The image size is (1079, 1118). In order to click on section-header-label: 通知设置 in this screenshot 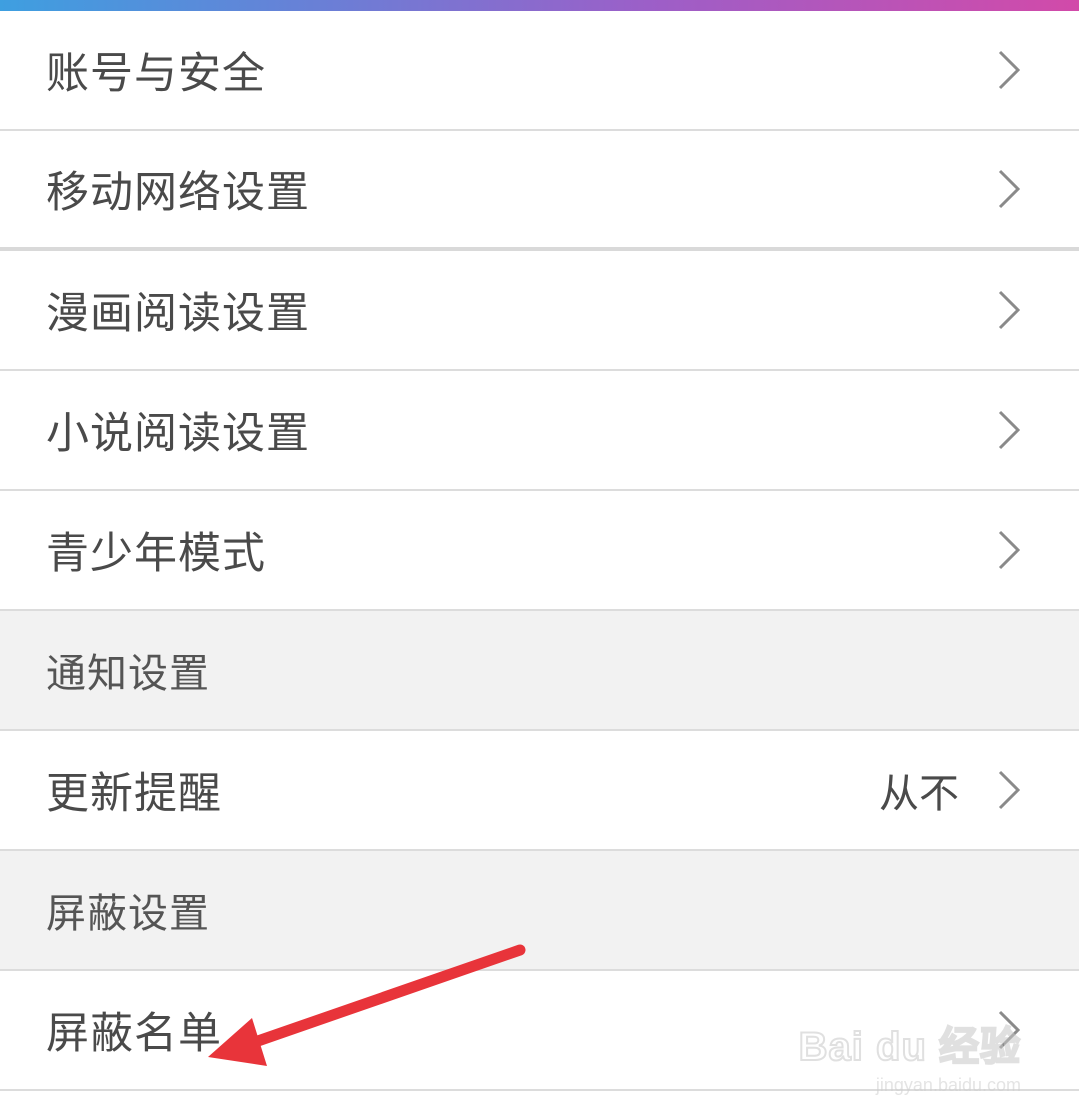, I will do `click(128, 674)`.